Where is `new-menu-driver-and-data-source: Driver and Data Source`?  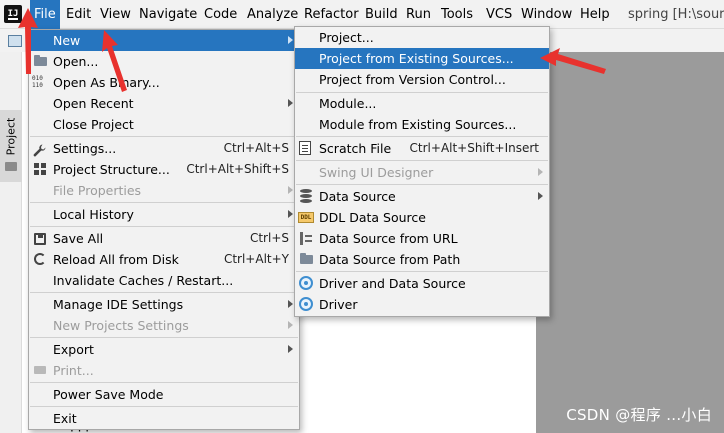 new-menu-driver-and-data-source: Driver and Data Source is located at coordinates (422, 283).